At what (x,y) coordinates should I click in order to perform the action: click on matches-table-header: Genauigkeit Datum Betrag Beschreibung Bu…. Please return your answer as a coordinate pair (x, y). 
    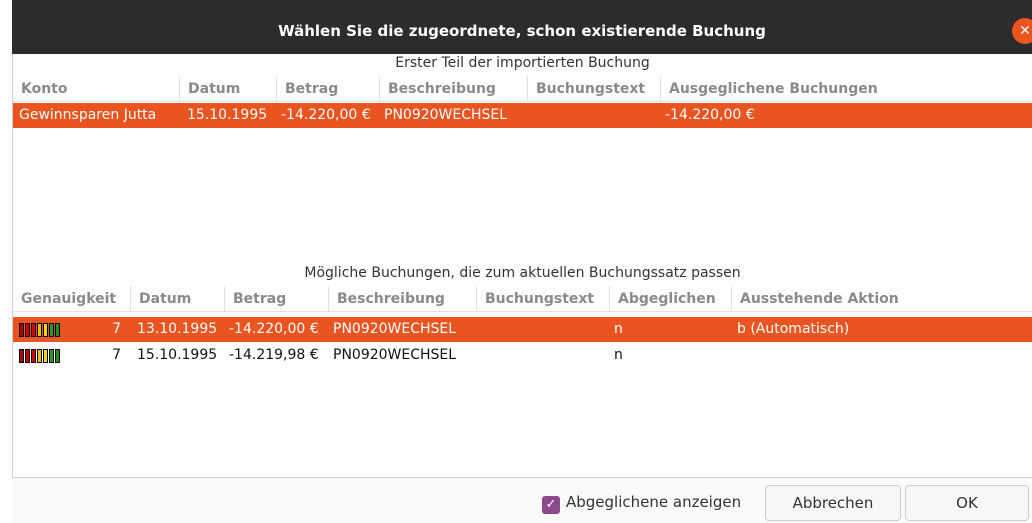
    Looking at the image, I should click on (522, 299).